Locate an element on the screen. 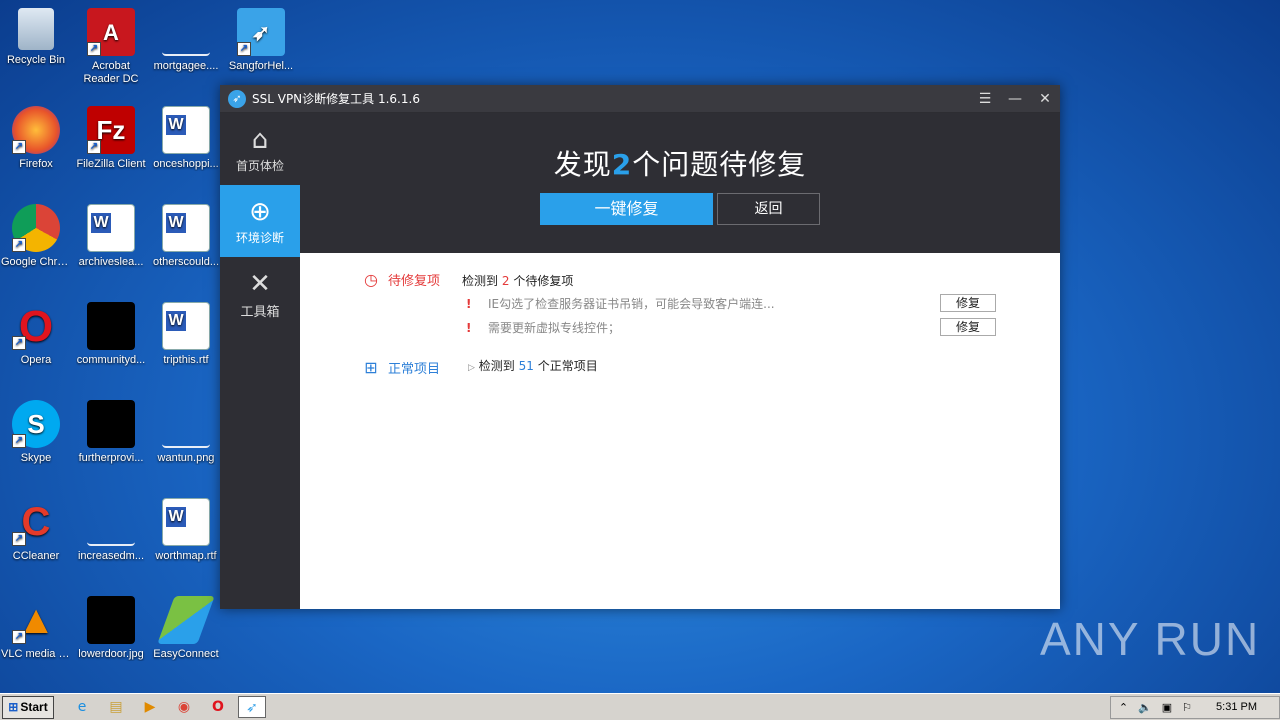  opera-taskbar-icon: O is located at coordinates (218, 707).